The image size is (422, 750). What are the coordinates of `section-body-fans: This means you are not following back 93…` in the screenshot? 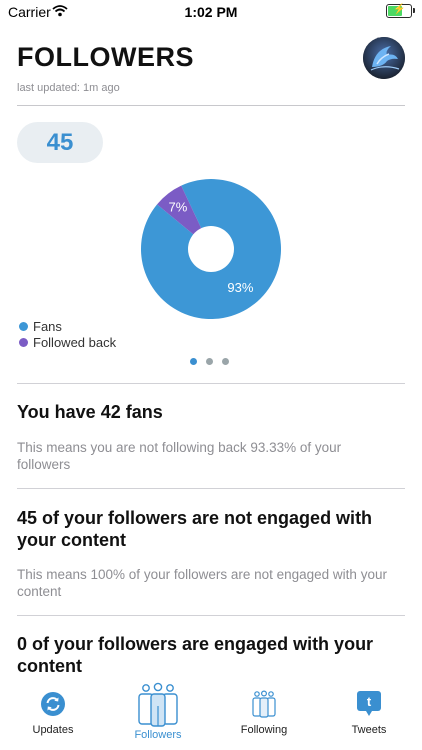 It's located at (179, 456).